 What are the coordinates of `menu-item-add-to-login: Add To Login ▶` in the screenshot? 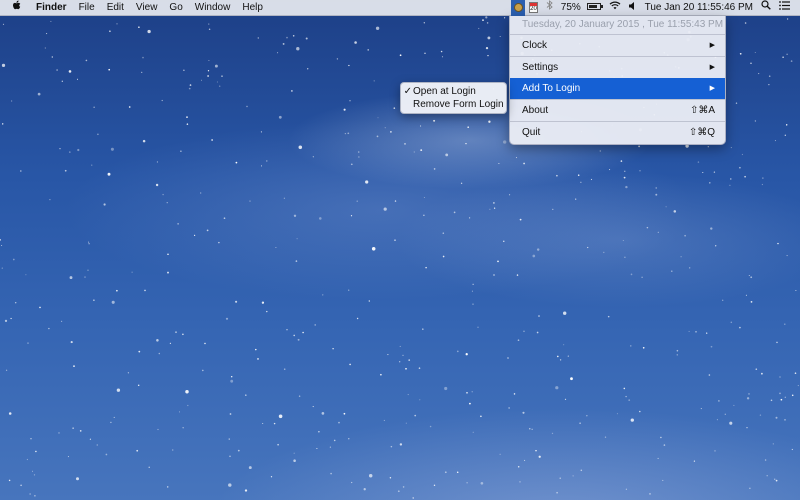 It's located at (617, 88).